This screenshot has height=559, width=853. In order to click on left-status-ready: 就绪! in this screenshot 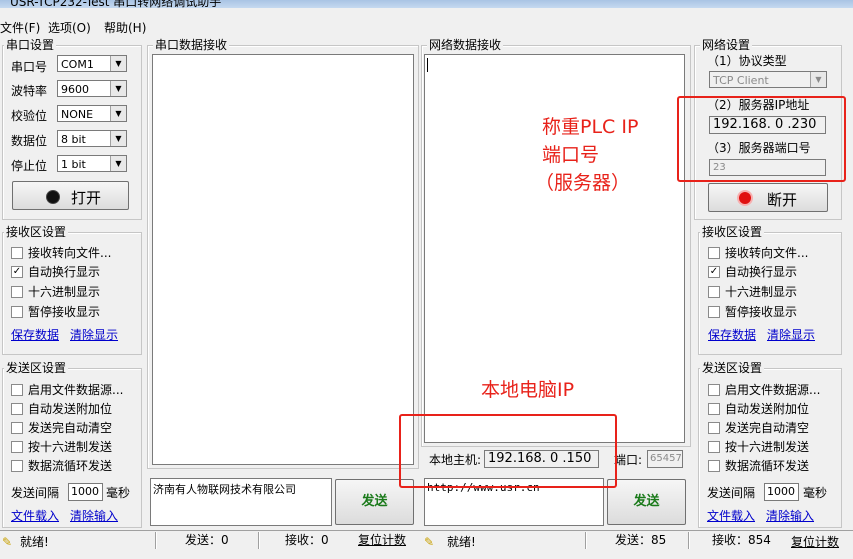, I will do `click(34, 542)`.